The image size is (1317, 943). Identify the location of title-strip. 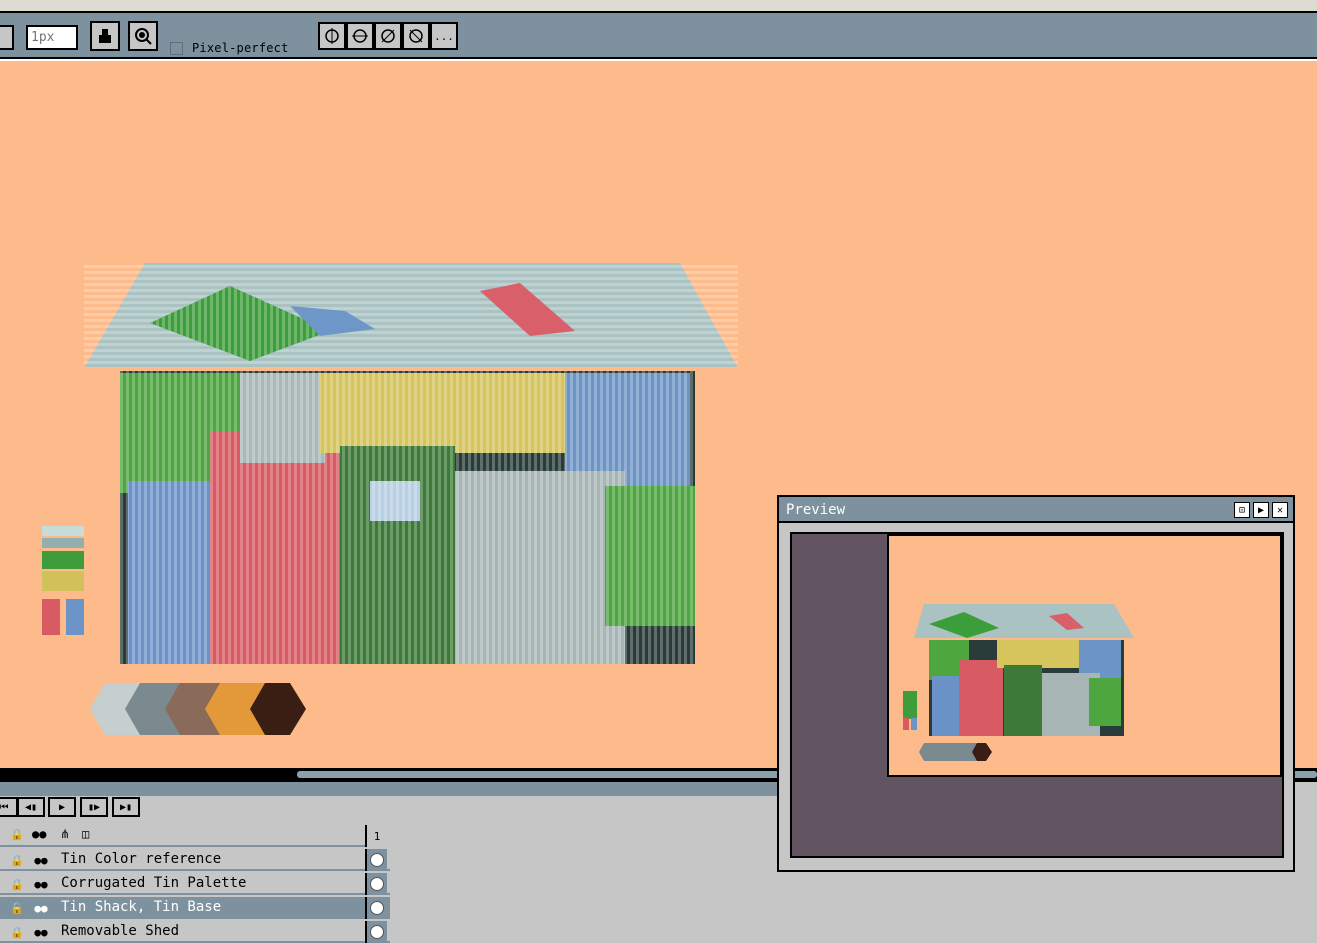
(658, 5).